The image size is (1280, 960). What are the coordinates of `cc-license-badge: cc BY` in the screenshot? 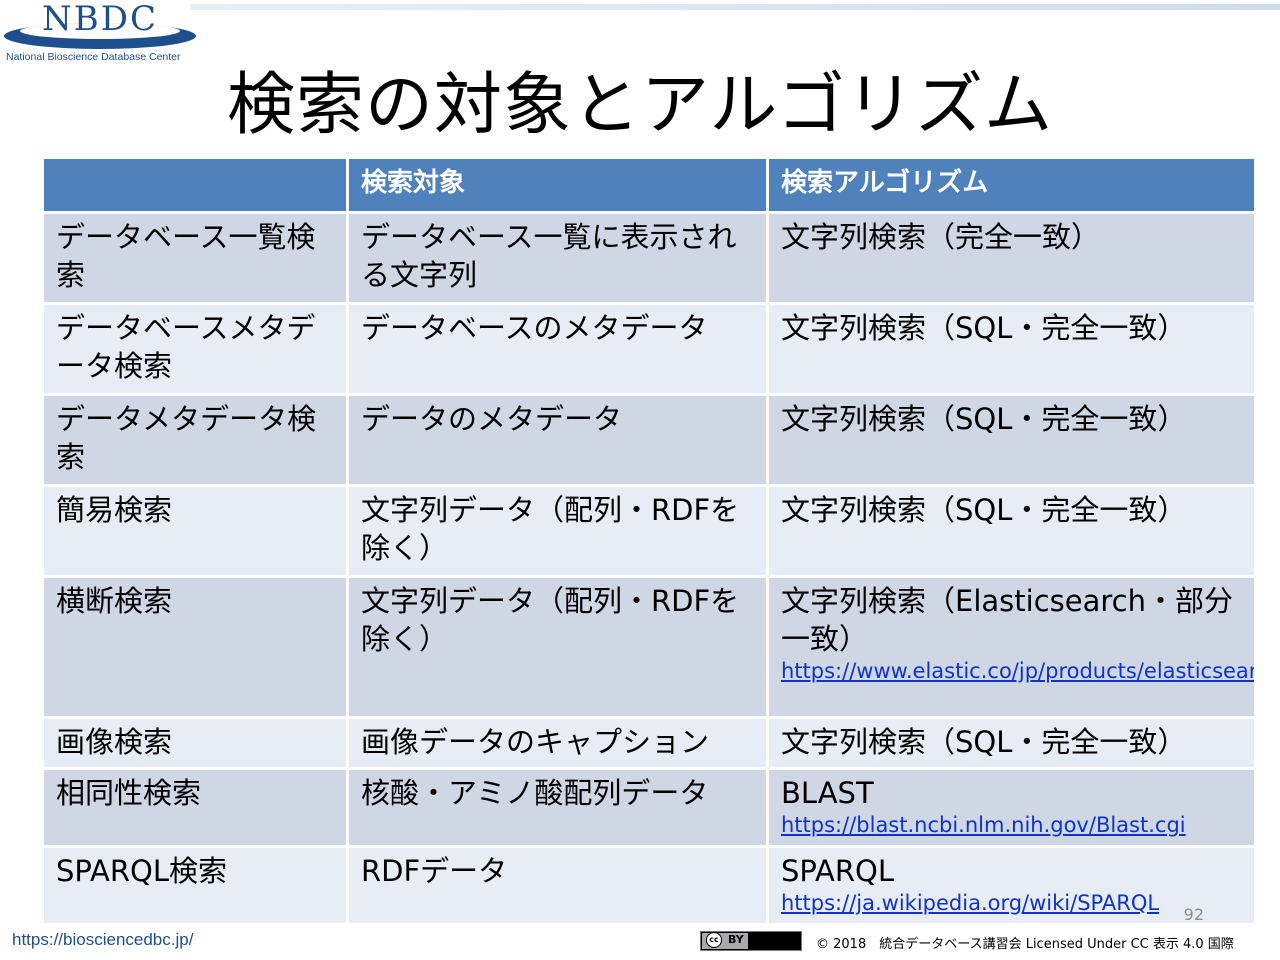 It's located at (751, 941).